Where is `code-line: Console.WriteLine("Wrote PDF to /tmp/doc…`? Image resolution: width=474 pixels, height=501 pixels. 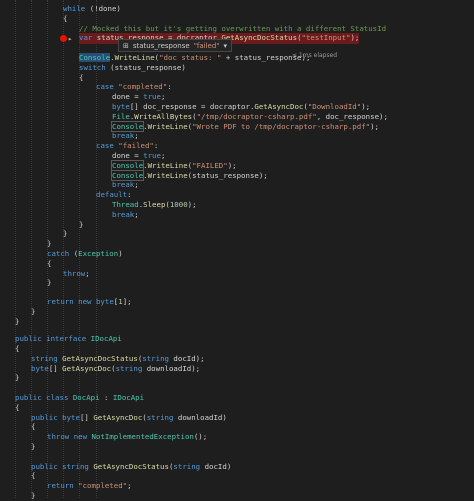 code-line: Console.WriteLine("Wrote PDF to /tmp/doc… is located at coordinates (237, 126).